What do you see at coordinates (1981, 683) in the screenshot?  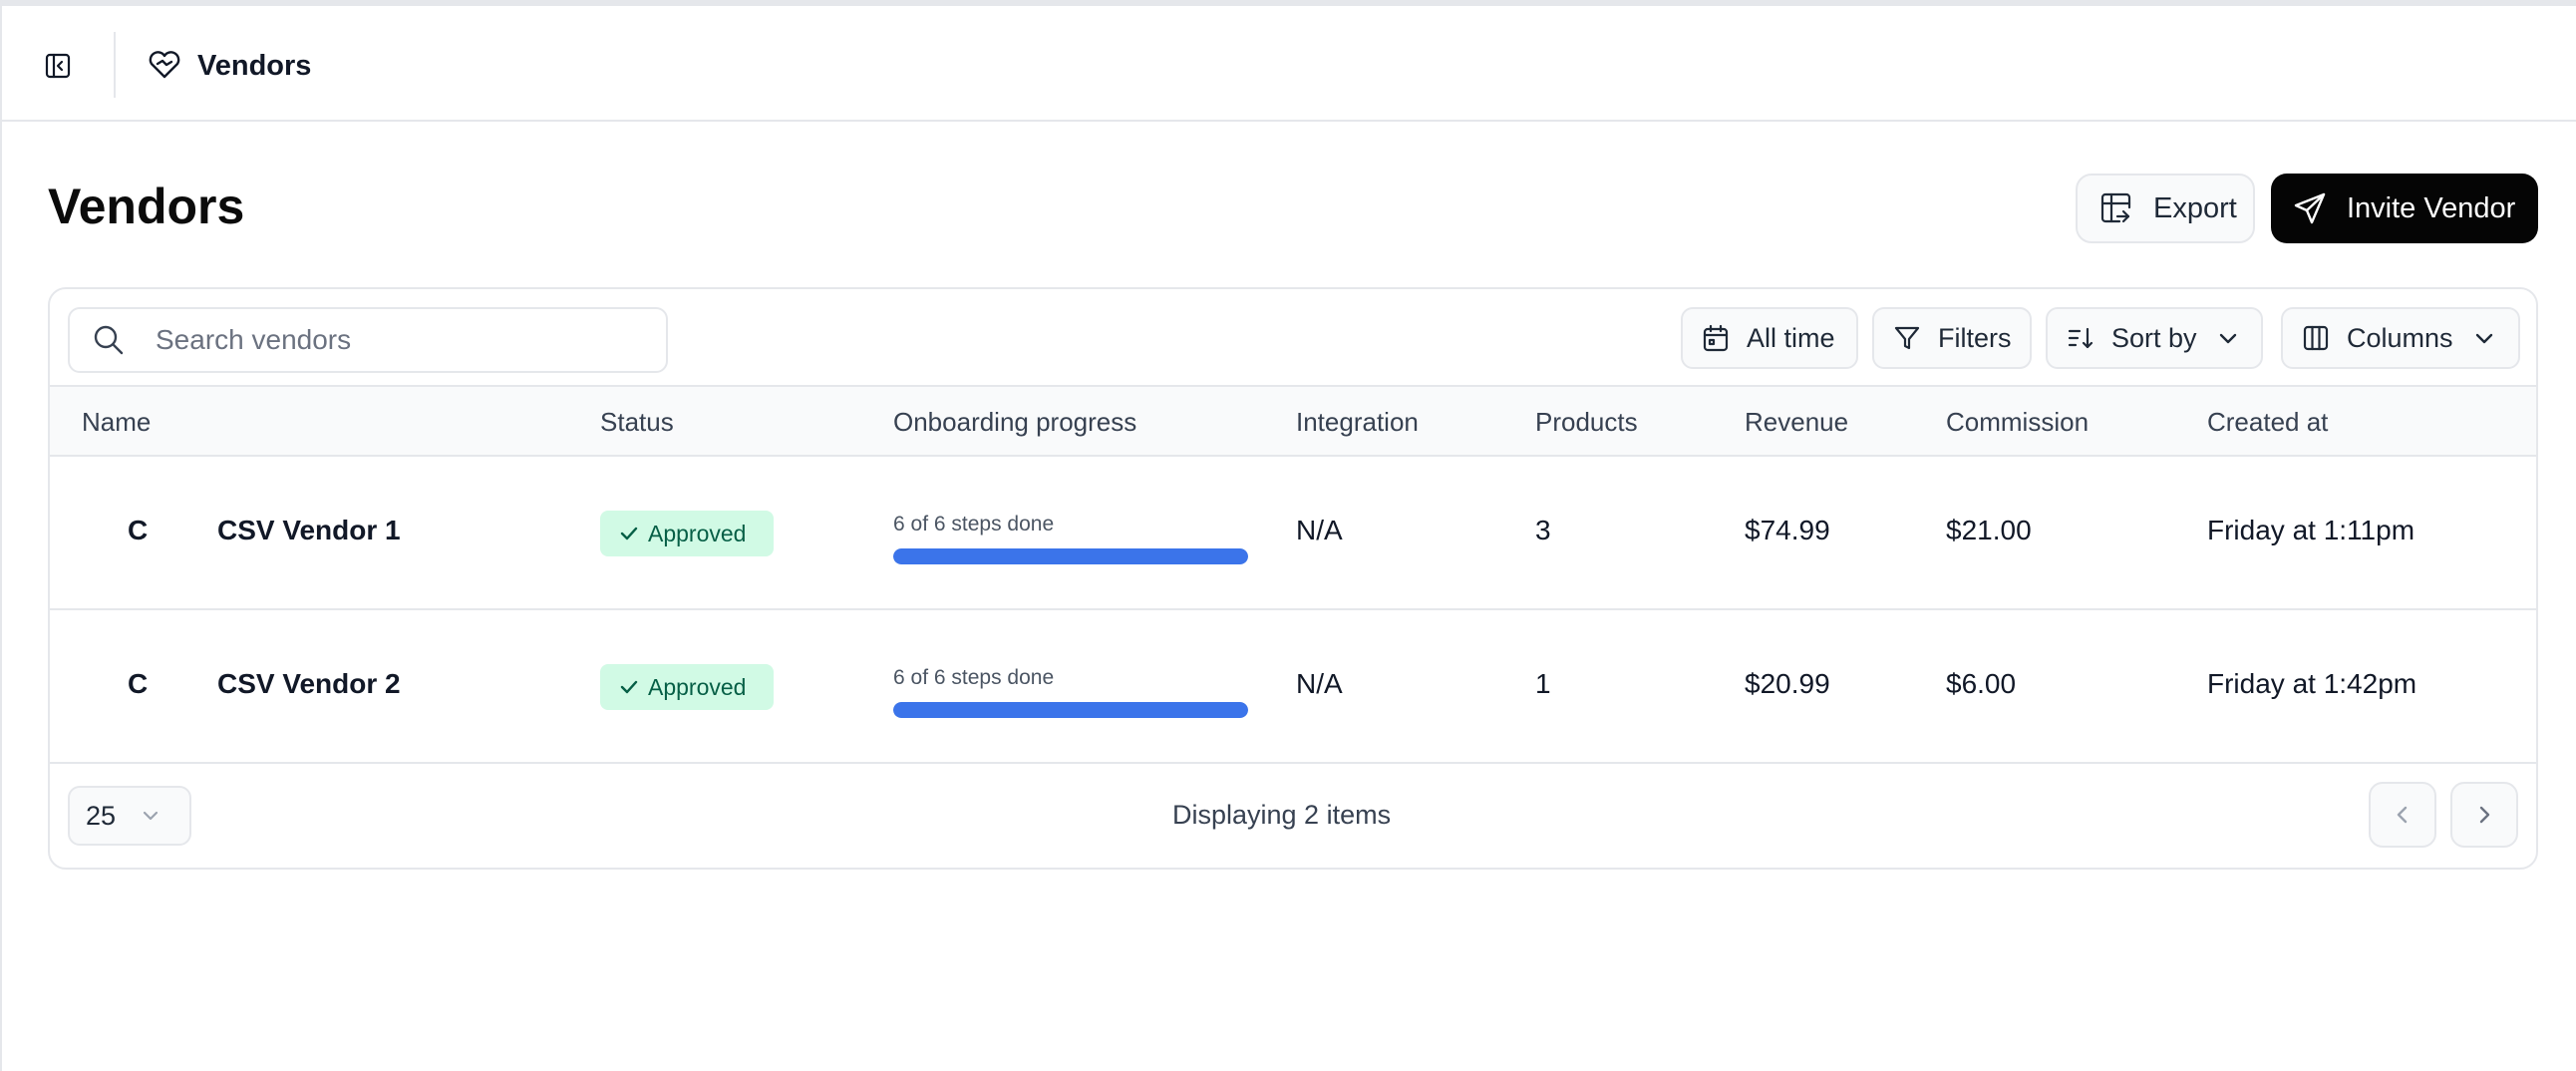 I see `commission-cell: $6.00` at bounding box center [1981, 683].